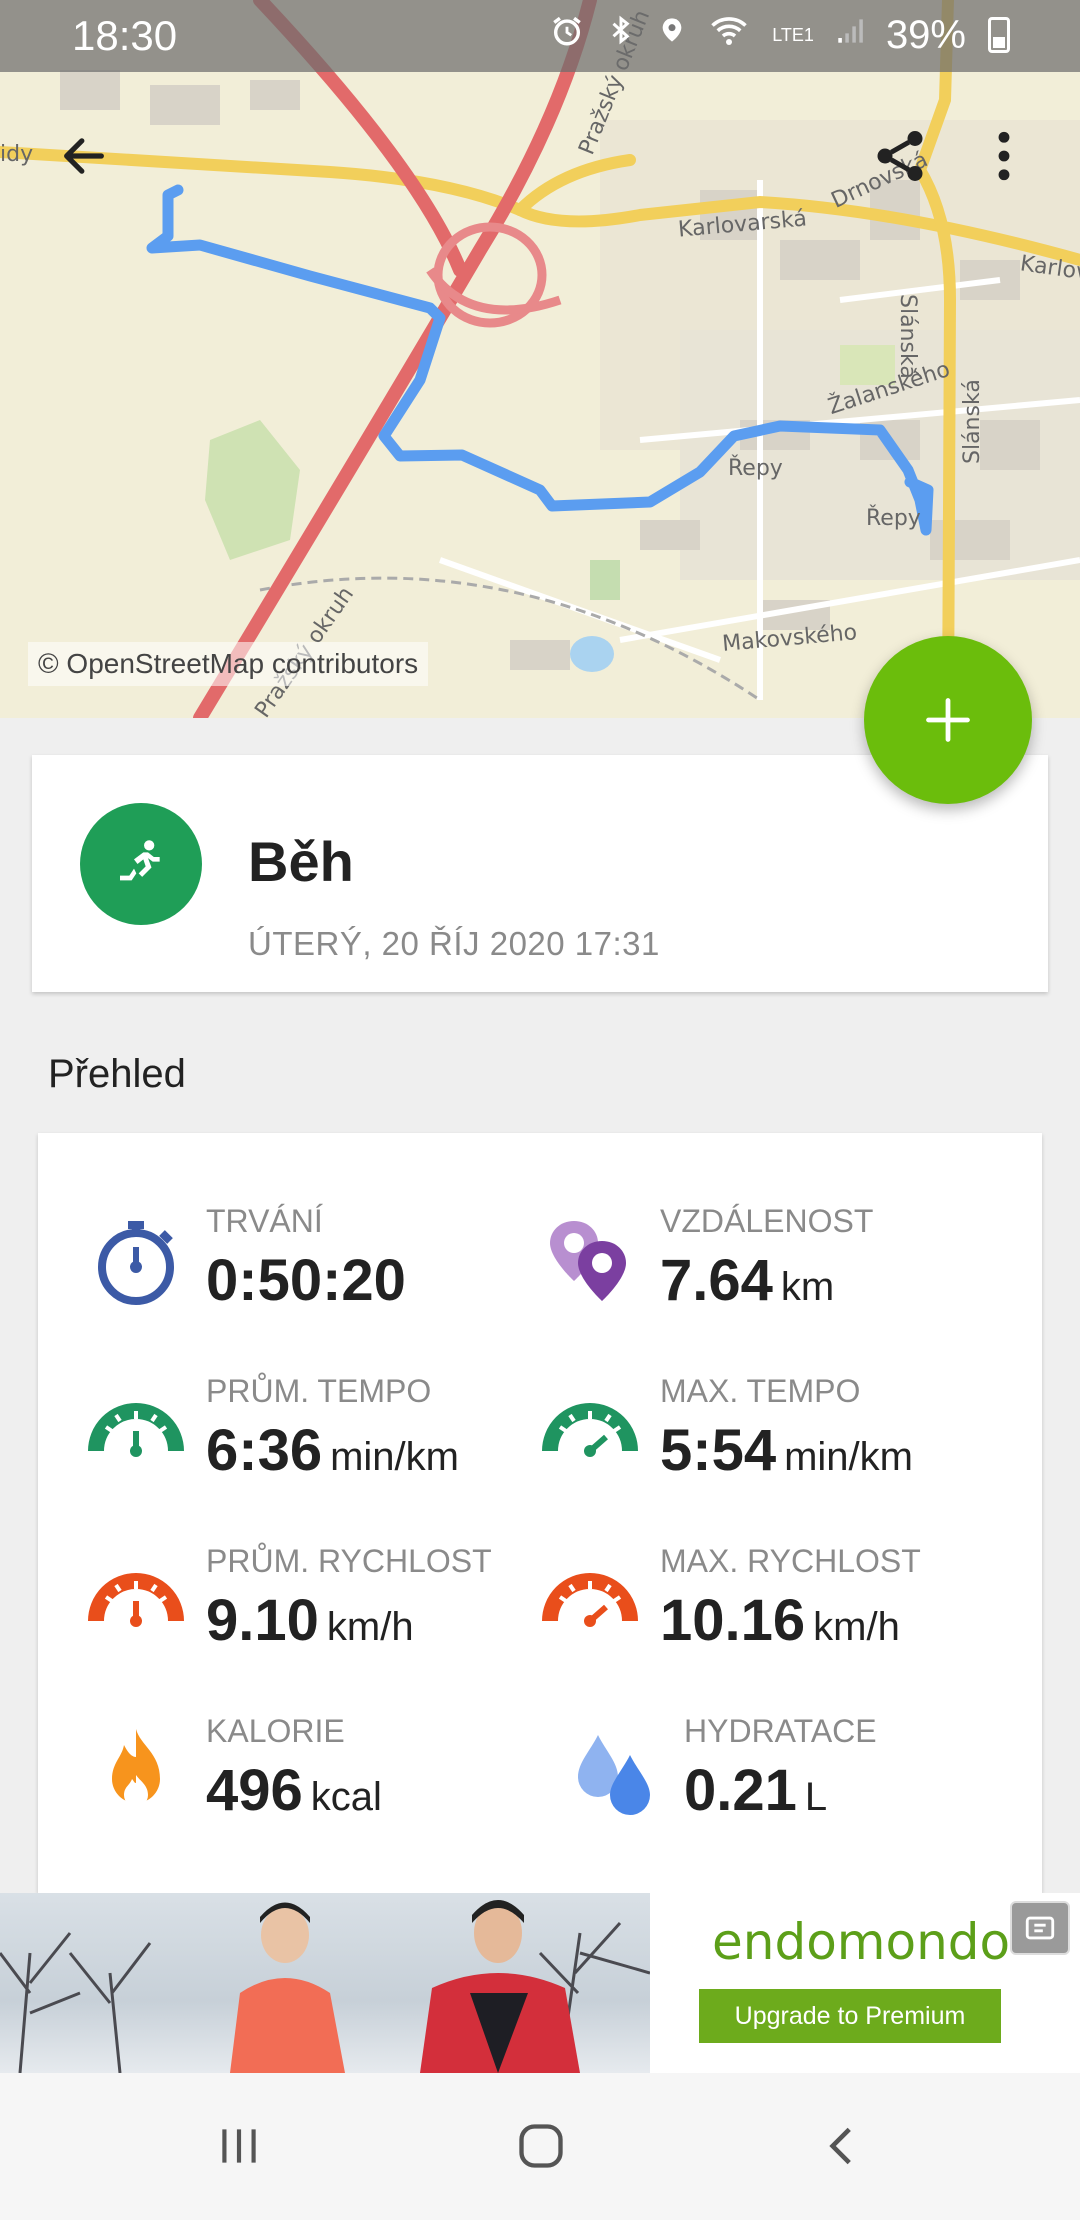 The image size is (1080, 2220). I want to click on sport-icon-badge, so click(141, 864).